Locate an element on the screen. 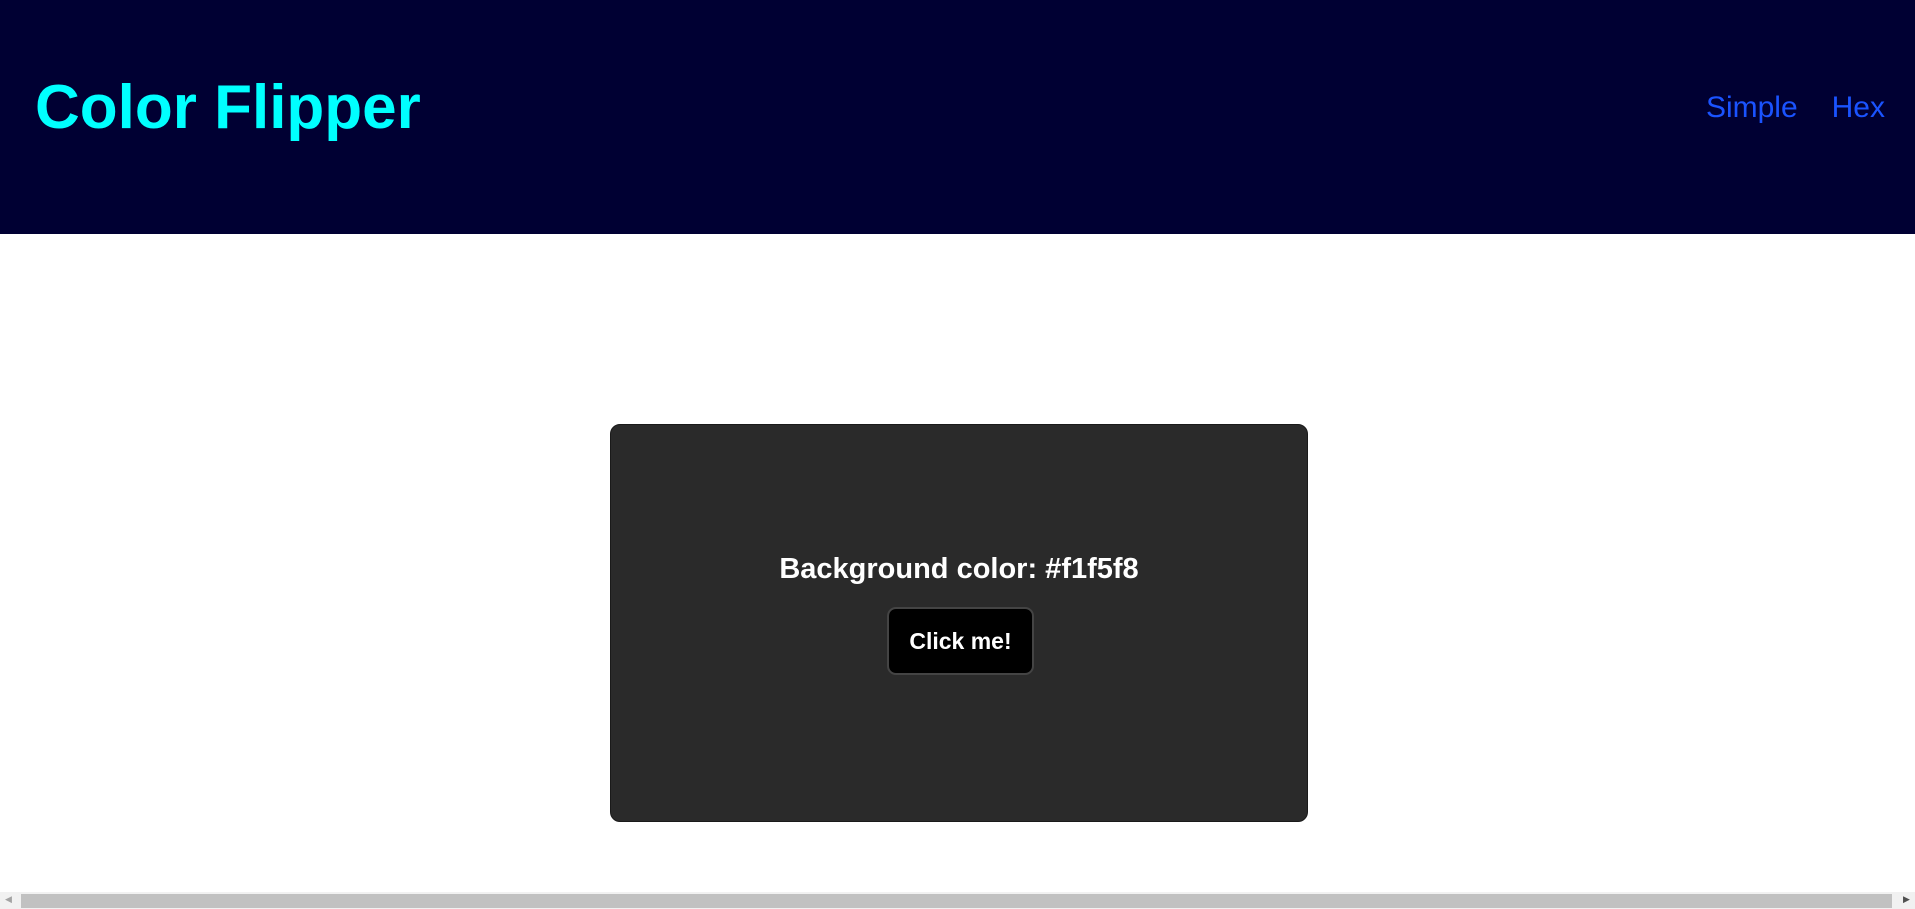 This screenshot has width=1915, height=909. click-me-button: Click me! is located at coordinates (960, 641).